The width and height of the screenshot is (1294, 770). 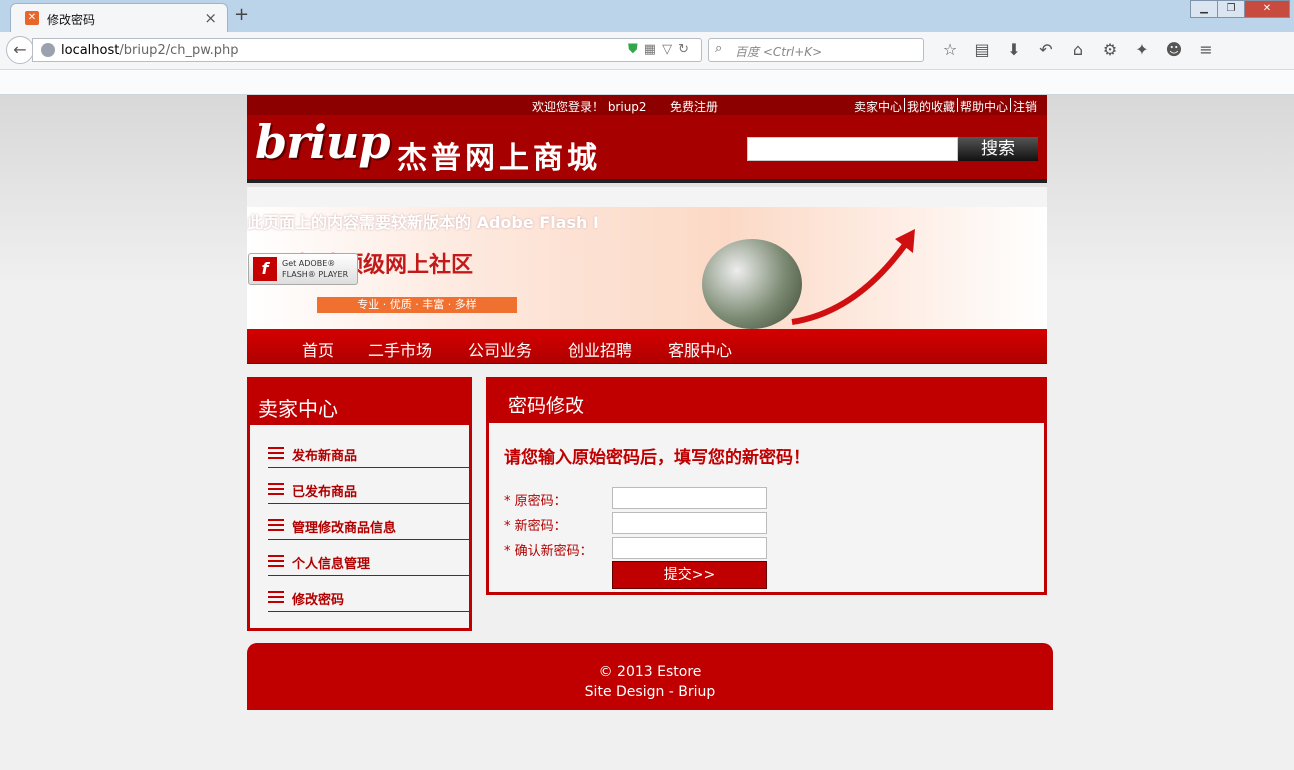 I want to click on site-logo: briup, so click(x=322, y=142).